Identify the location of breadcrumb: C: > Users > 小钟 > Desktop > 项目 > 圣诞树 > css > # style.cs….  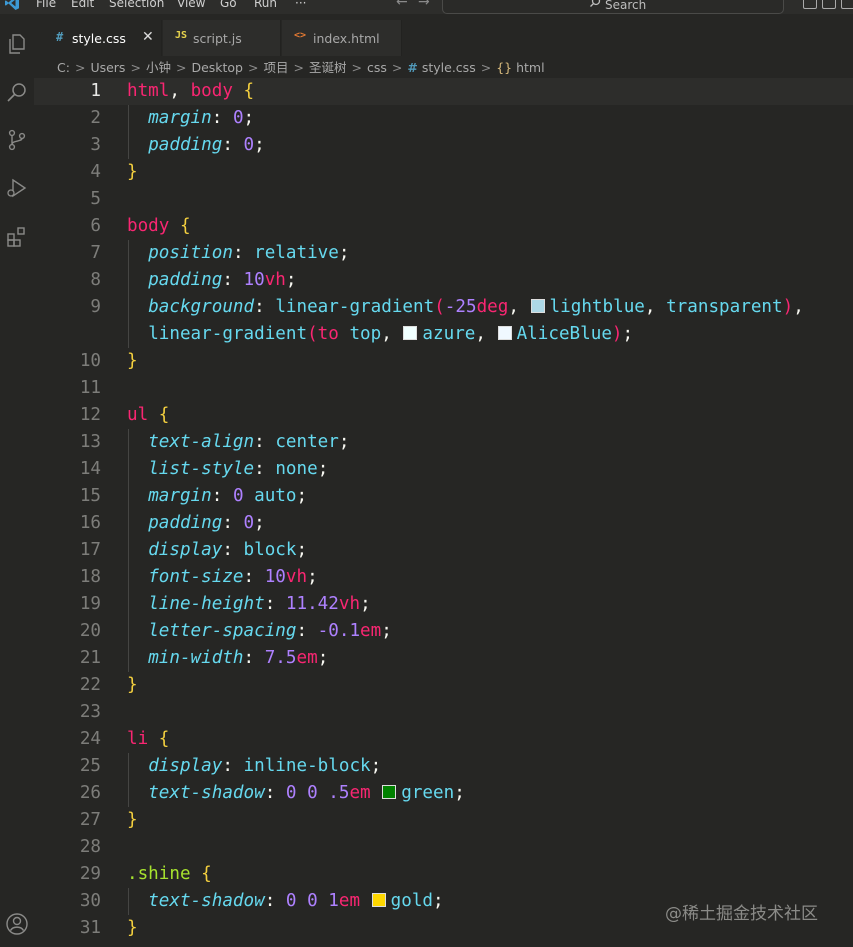
(301, 67).